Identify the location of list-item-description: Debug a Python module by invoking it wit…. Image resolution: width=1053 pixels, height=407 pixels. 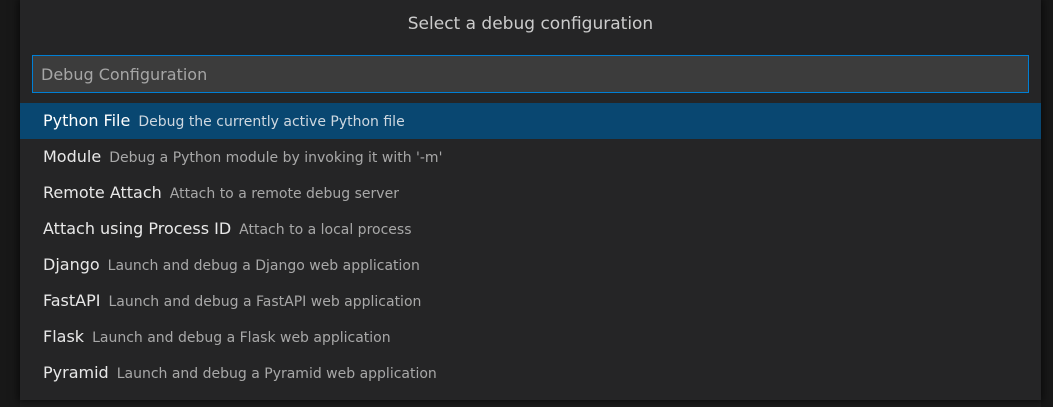
(276, 158).